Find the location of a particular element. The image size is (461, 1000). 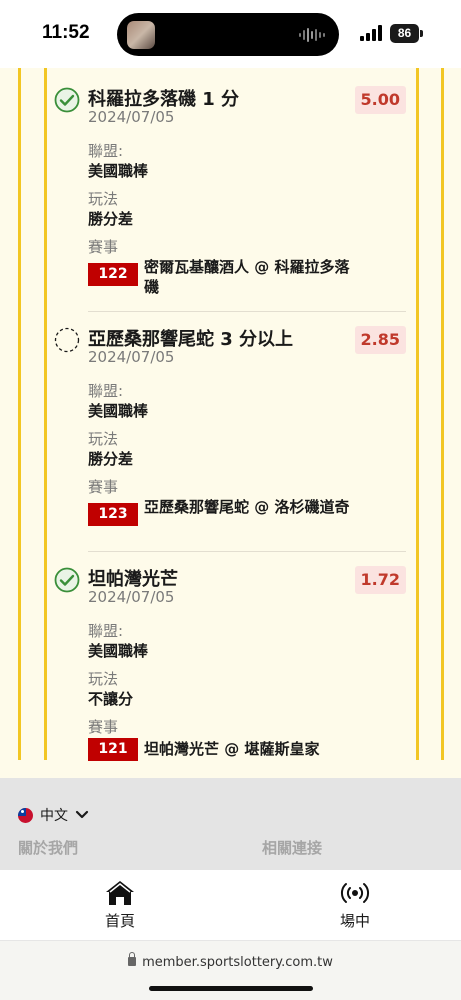

nav-live-label: 場中 is located at coordinates (354, 921).